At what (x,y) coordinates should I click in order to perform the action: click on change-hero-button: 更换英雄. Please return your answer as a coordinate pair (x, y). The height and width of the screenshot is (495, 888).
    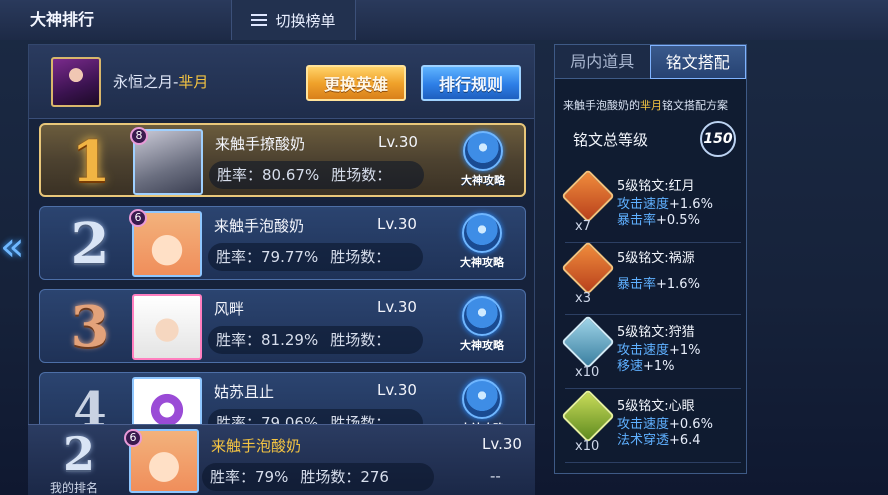
    Looking at the image, I should click on (356, 83).